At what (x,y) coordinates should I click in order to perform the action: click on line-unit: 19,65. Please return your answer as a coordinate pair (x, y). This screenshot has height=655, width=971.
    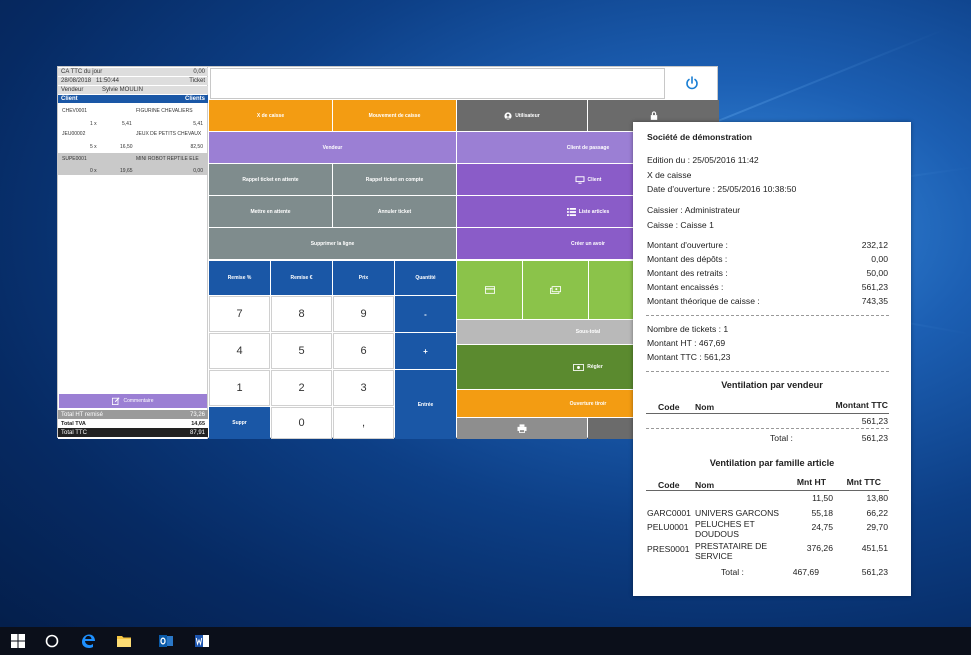
    Looking at the image, I should click on (126, 171).